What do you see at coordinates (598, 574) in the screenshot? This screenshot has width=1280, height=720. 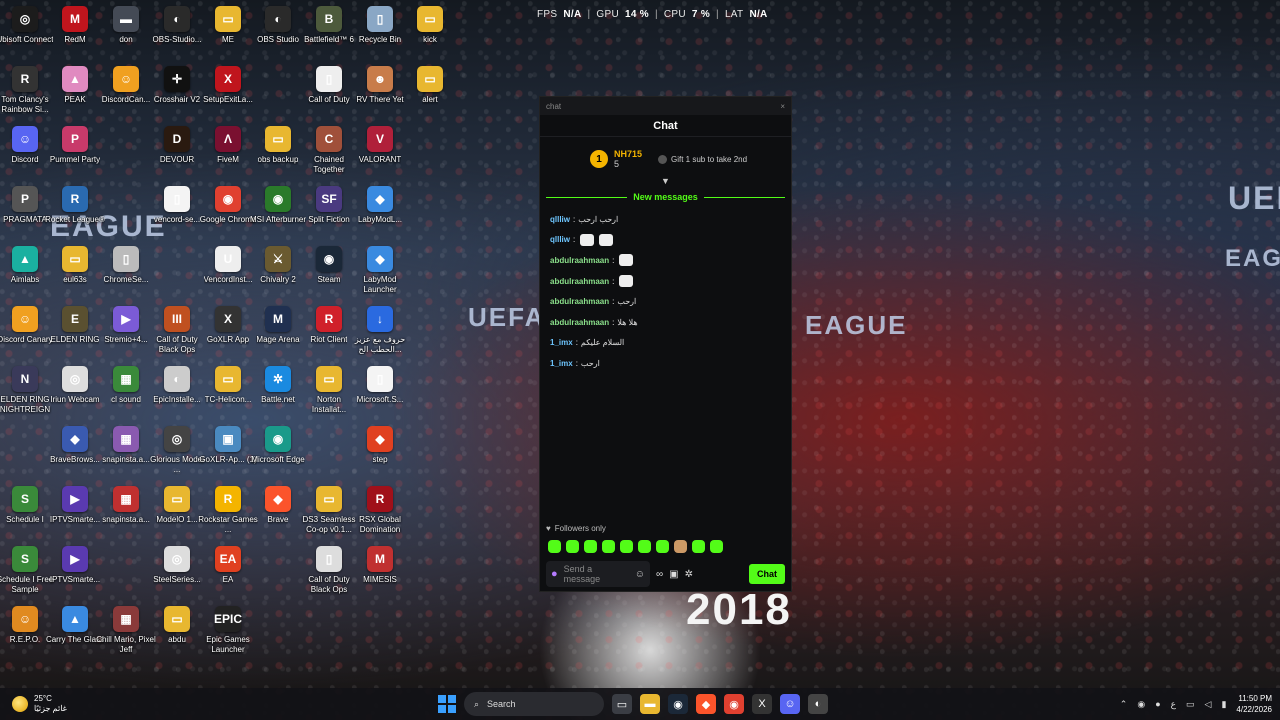 I see `chat-message-input: ● Send a message ☺` at bounding box center [598, 574].